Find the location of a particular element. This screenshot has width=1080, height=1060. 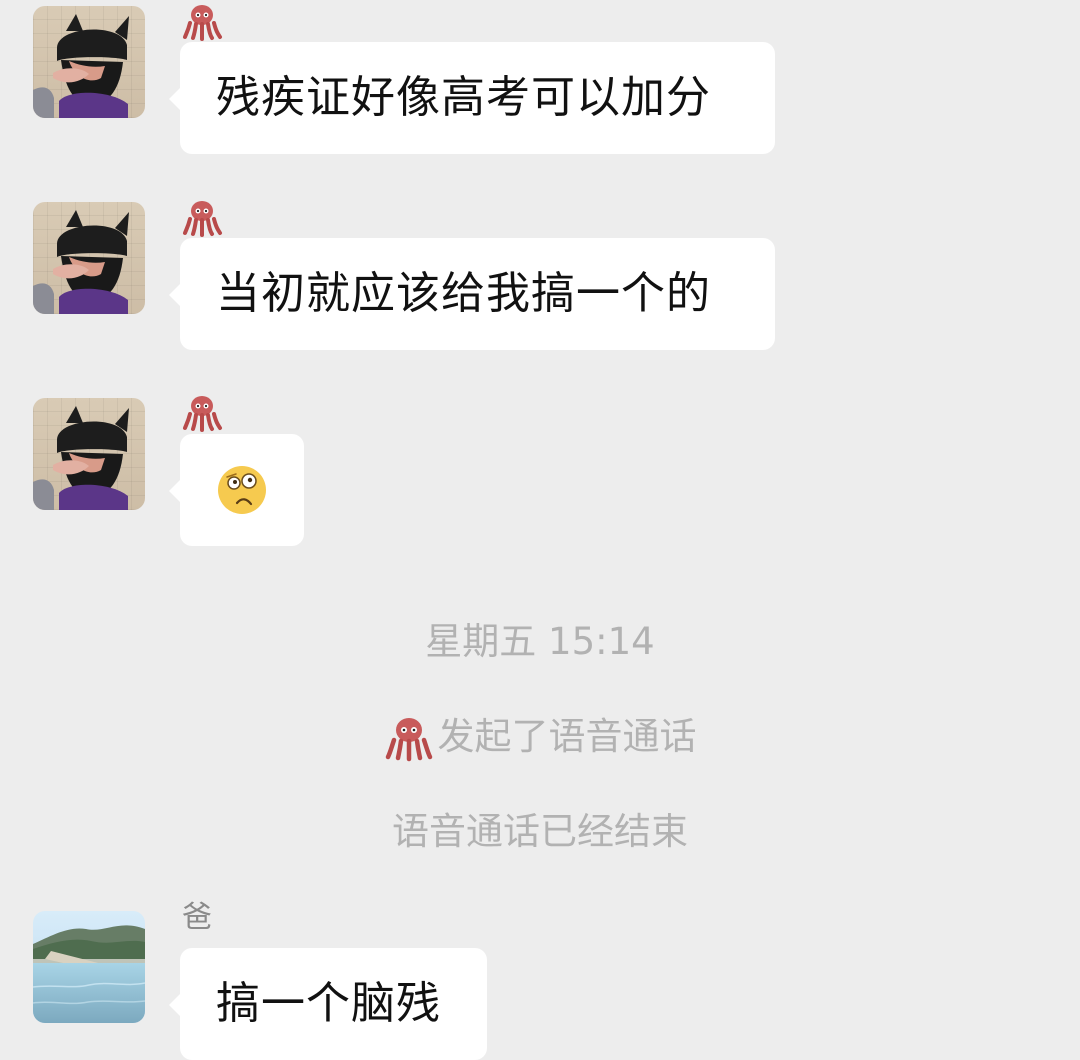

message-bubble: 当初就应该给我搞一个的 is located at coordinates (472, 294).